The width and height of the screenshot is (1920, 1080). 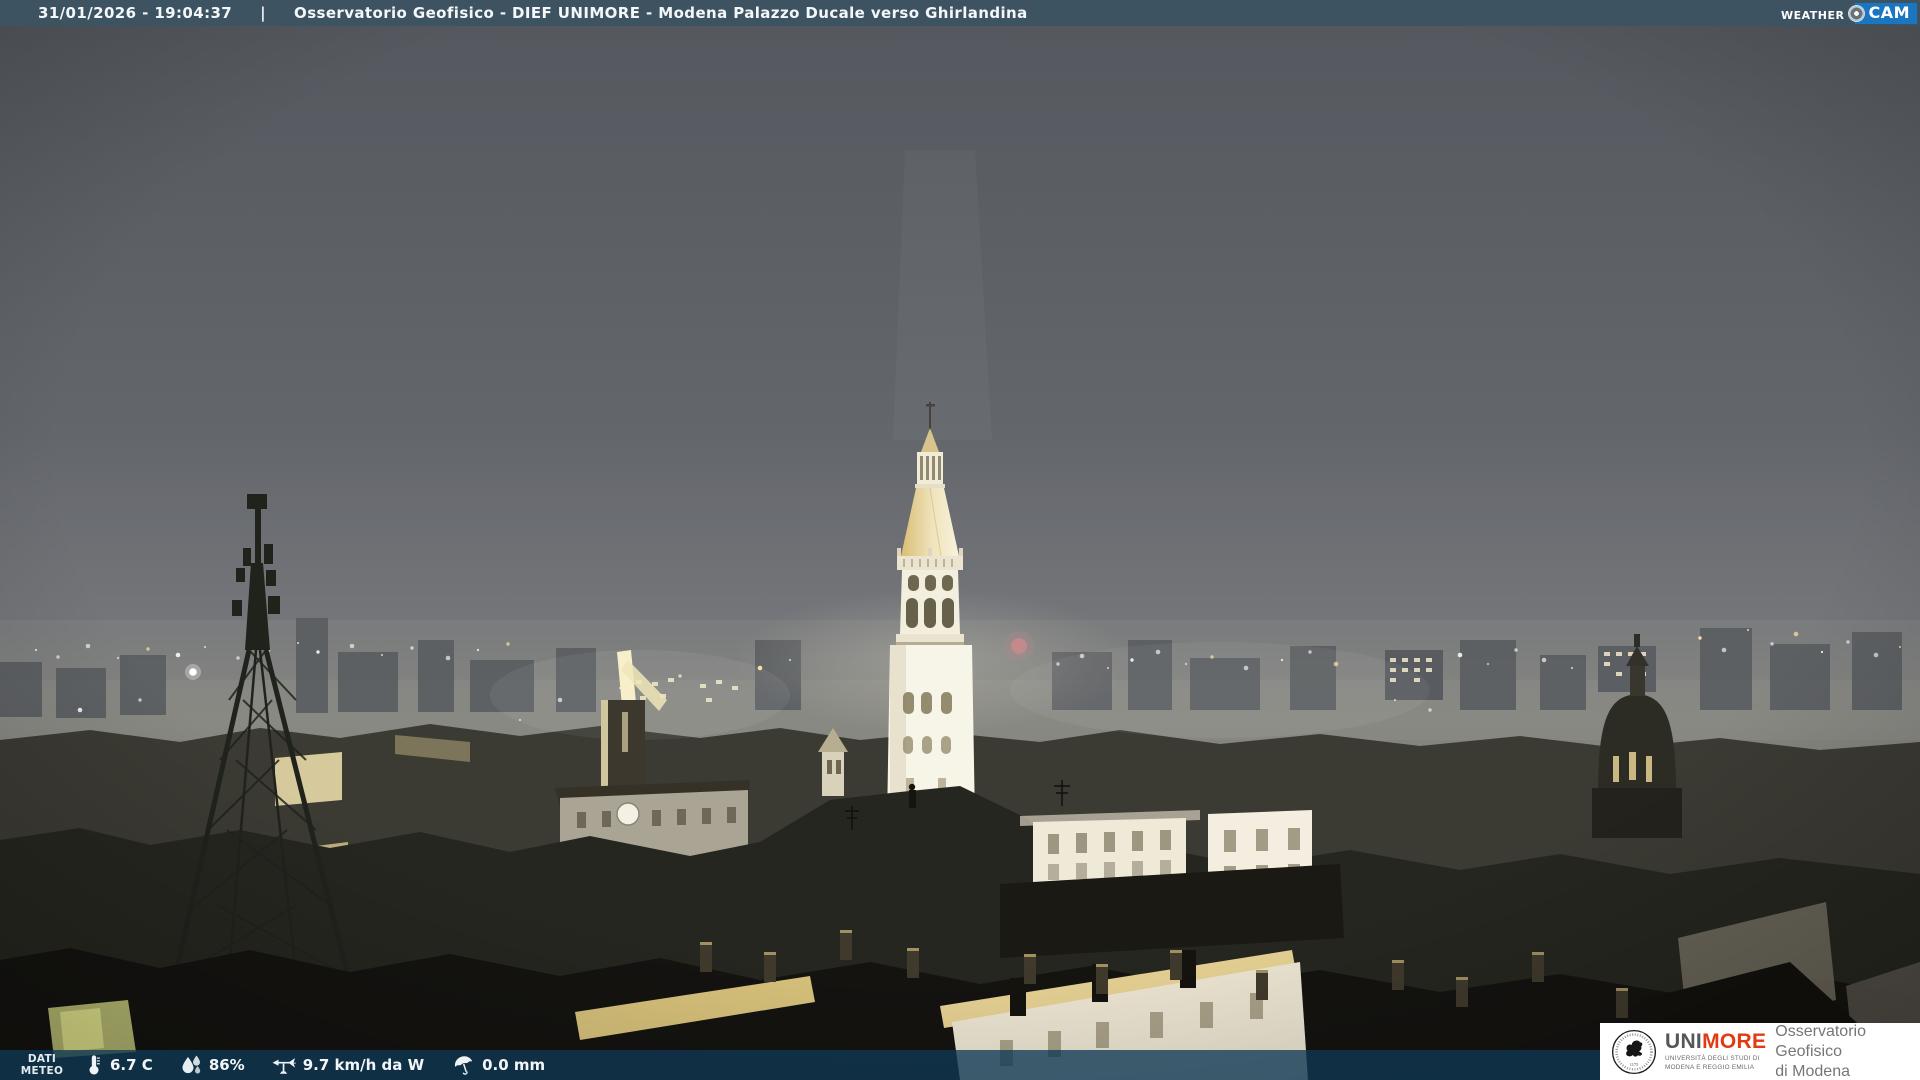 I want to click on wind-vane-icon, so click(x=284, y=1066).